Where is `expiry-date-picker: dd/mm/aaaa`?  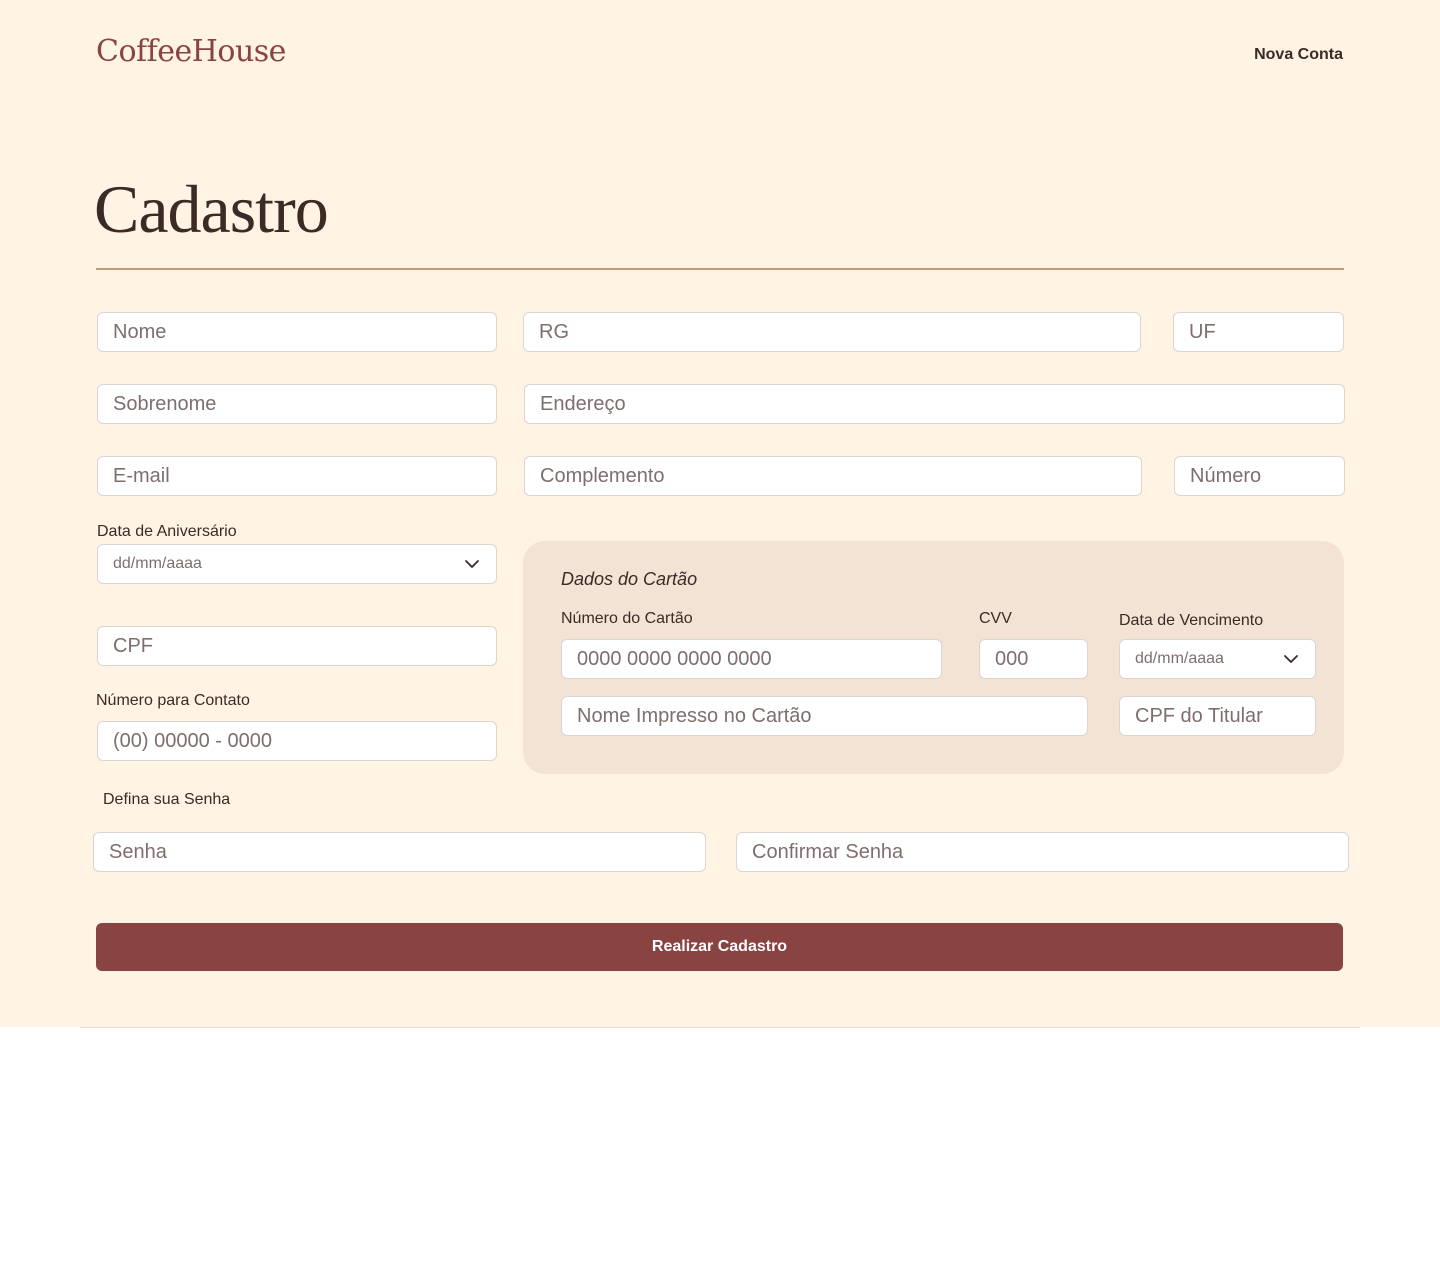 expiry-date-picker: dd/mm/aaaa is located at coordinates (1217, 659).